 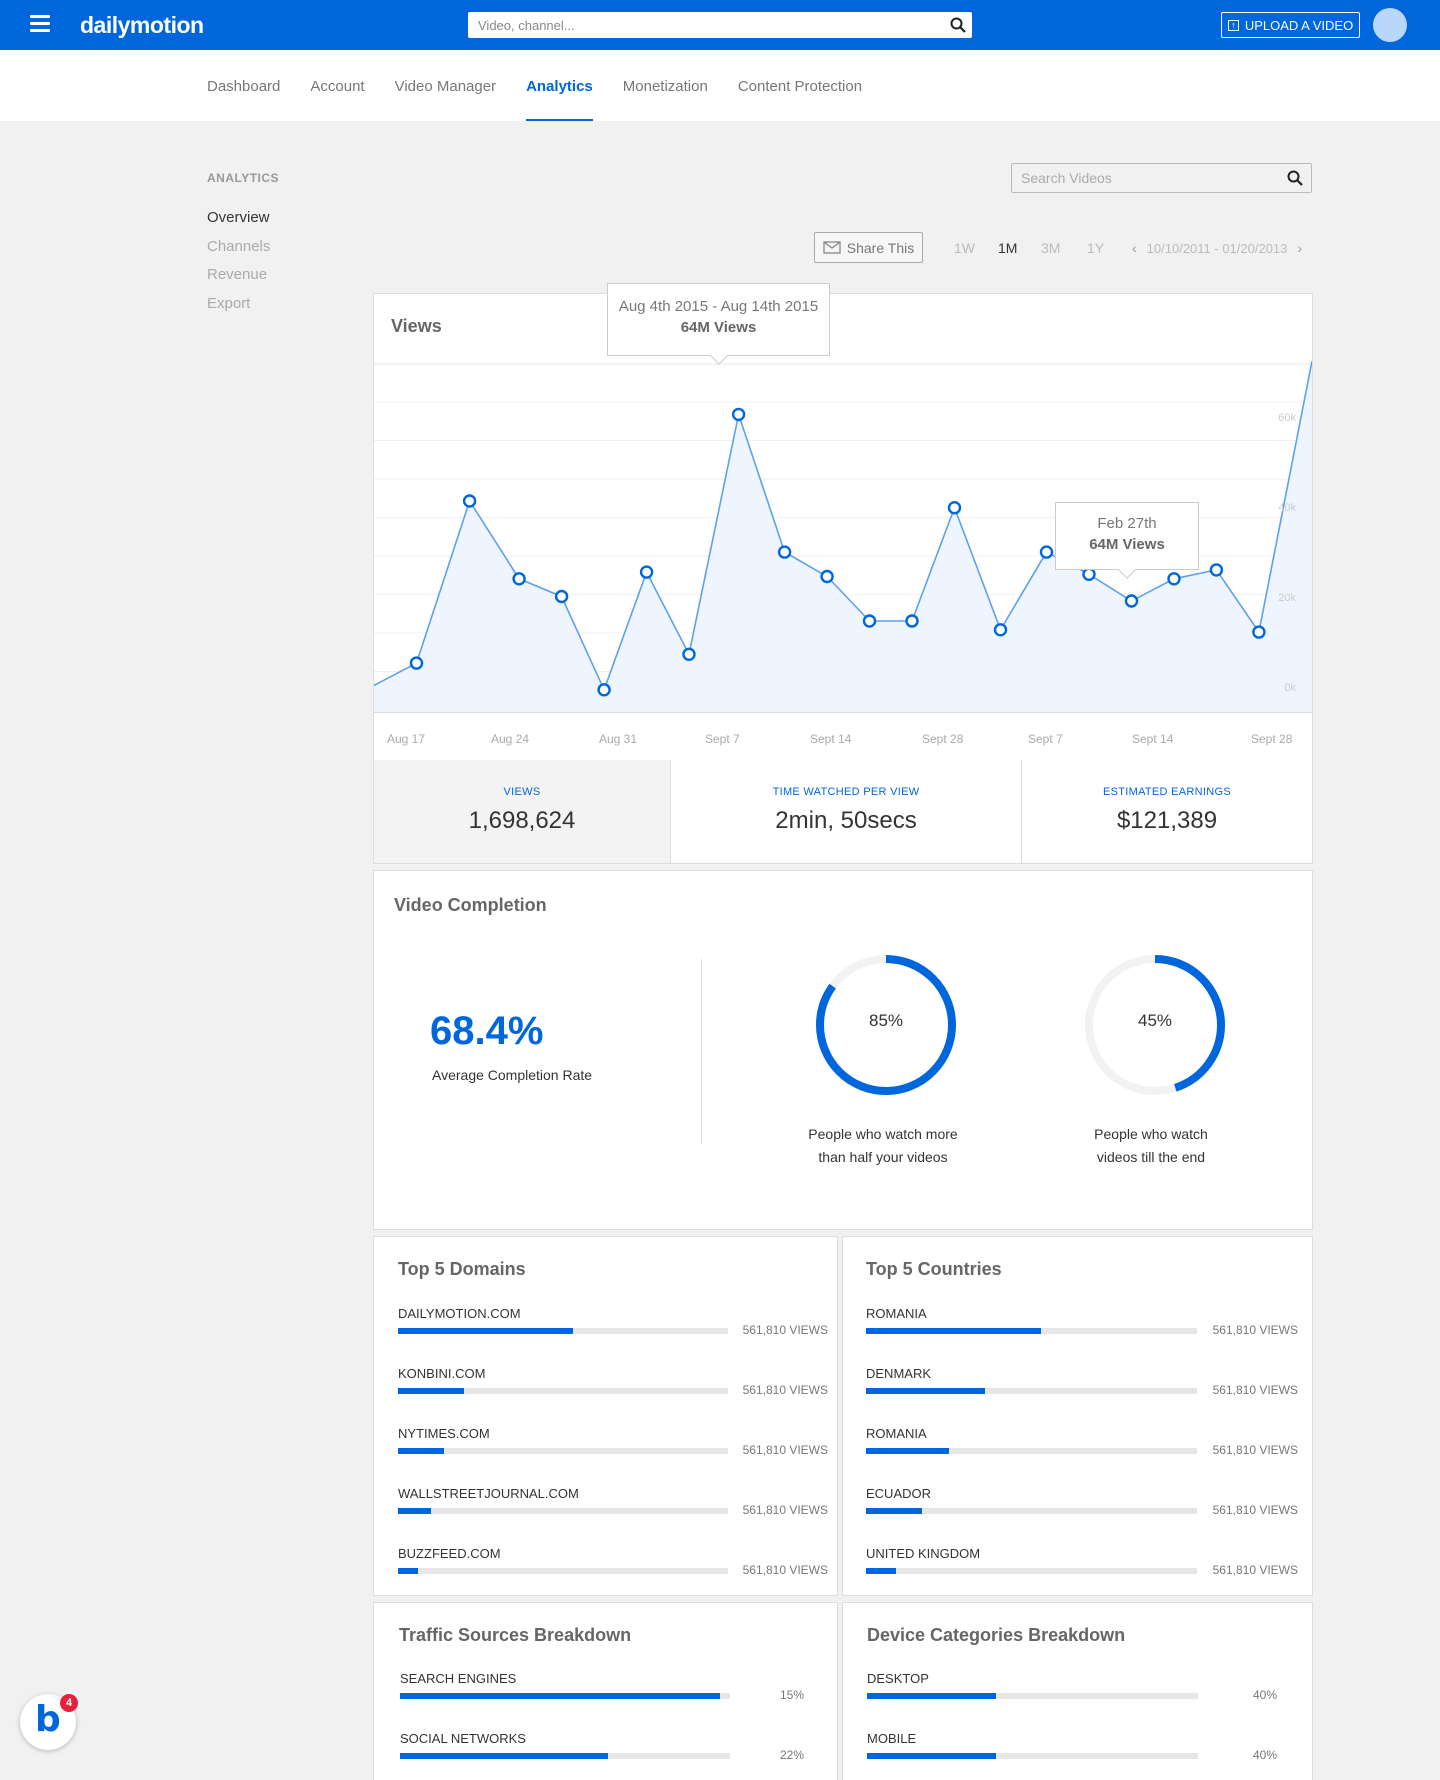 What do you see at coordinates (1217, 248) in the screenshot?
I see `date-range-text: 10/10/2011 - 01/20/2013` at bounding box center [1217, 248].